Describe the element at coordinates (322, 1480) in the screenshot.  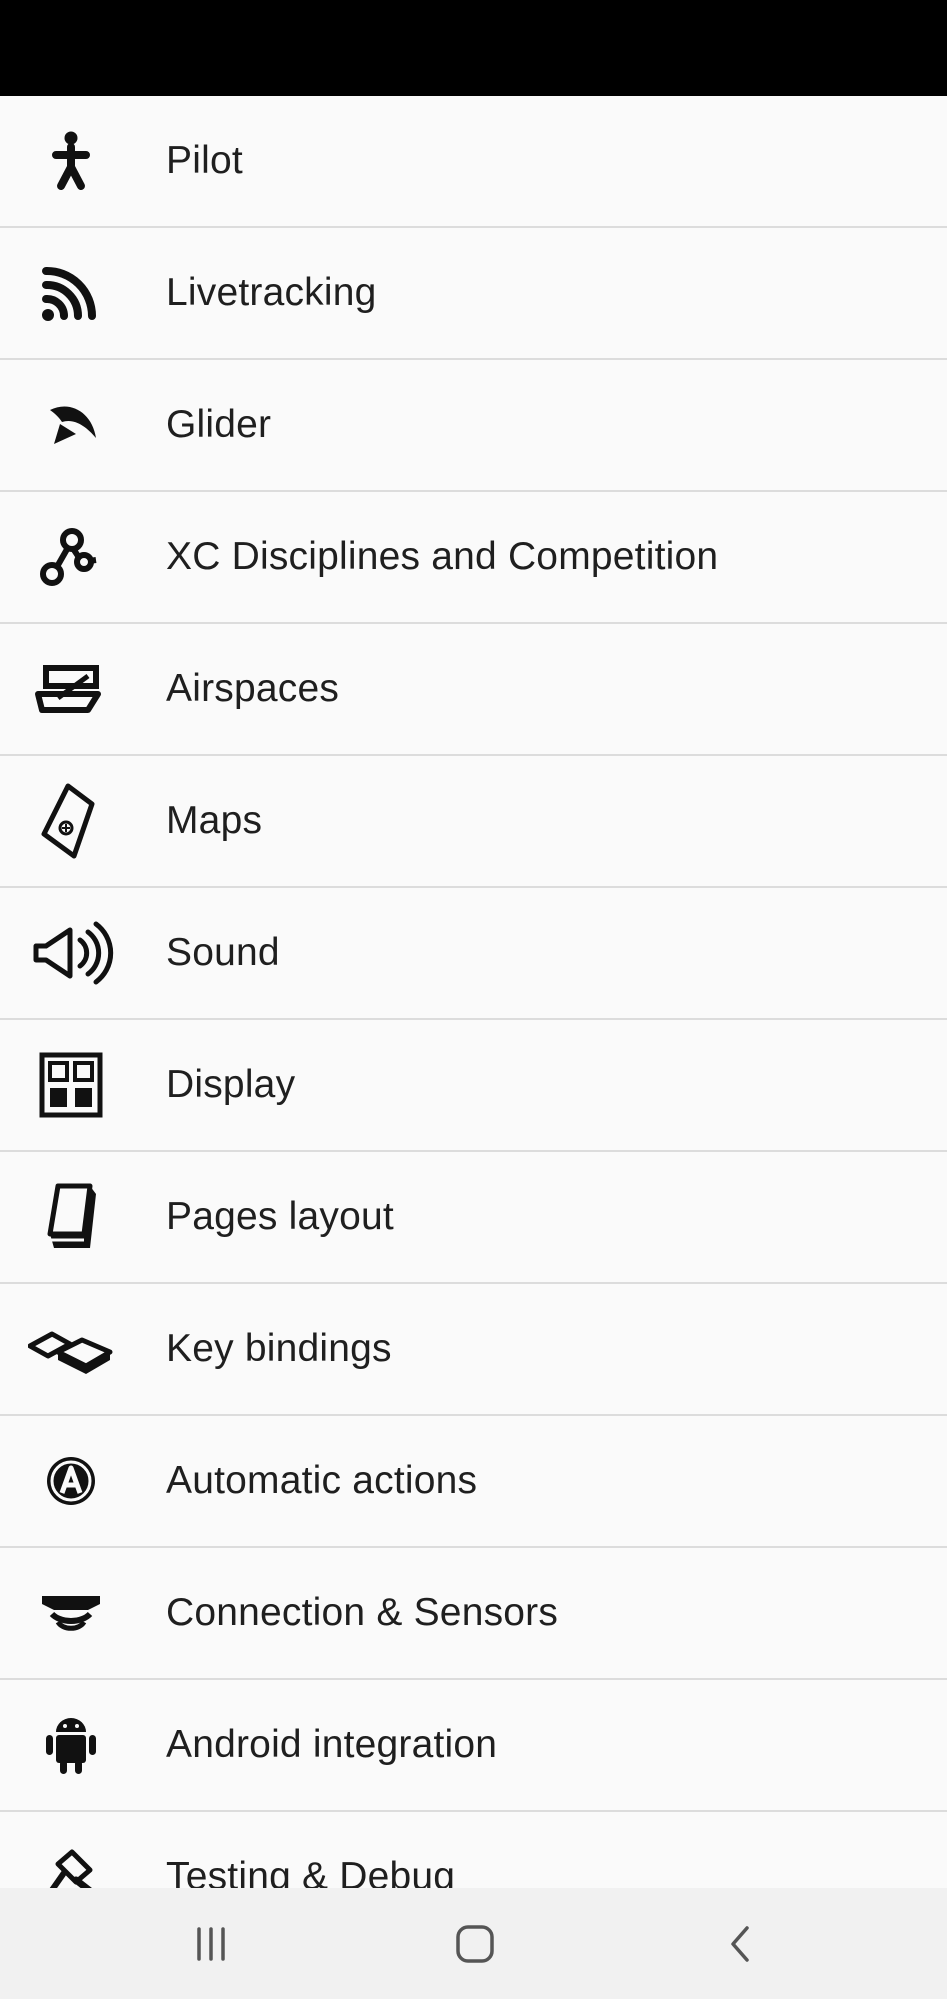
I see `menu-item-label: Automatic actions` at that location.